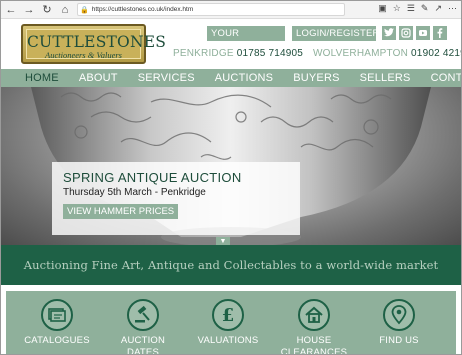 The width and height of the screenshot is (462, 355). Describe the element at coordinates (446, 78) in the screenshot. I see `nav-contact: CONTACT` at that location.